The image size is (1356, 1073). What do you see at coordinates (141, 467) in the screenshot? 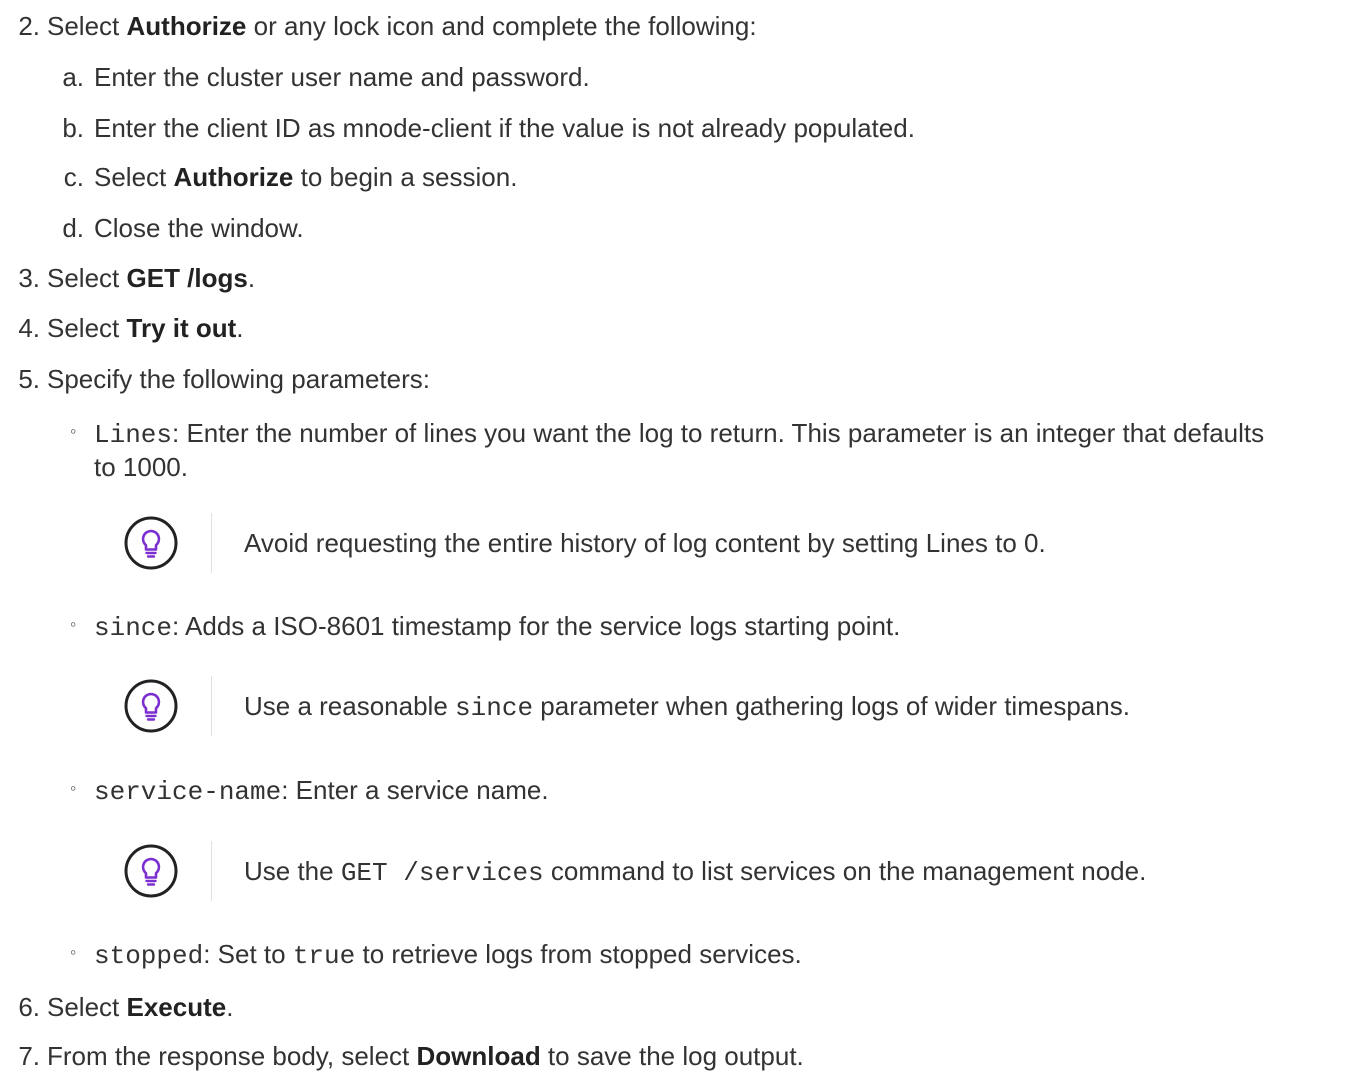
I see `param-text: to 1000.` at bounding box center [141, 467].